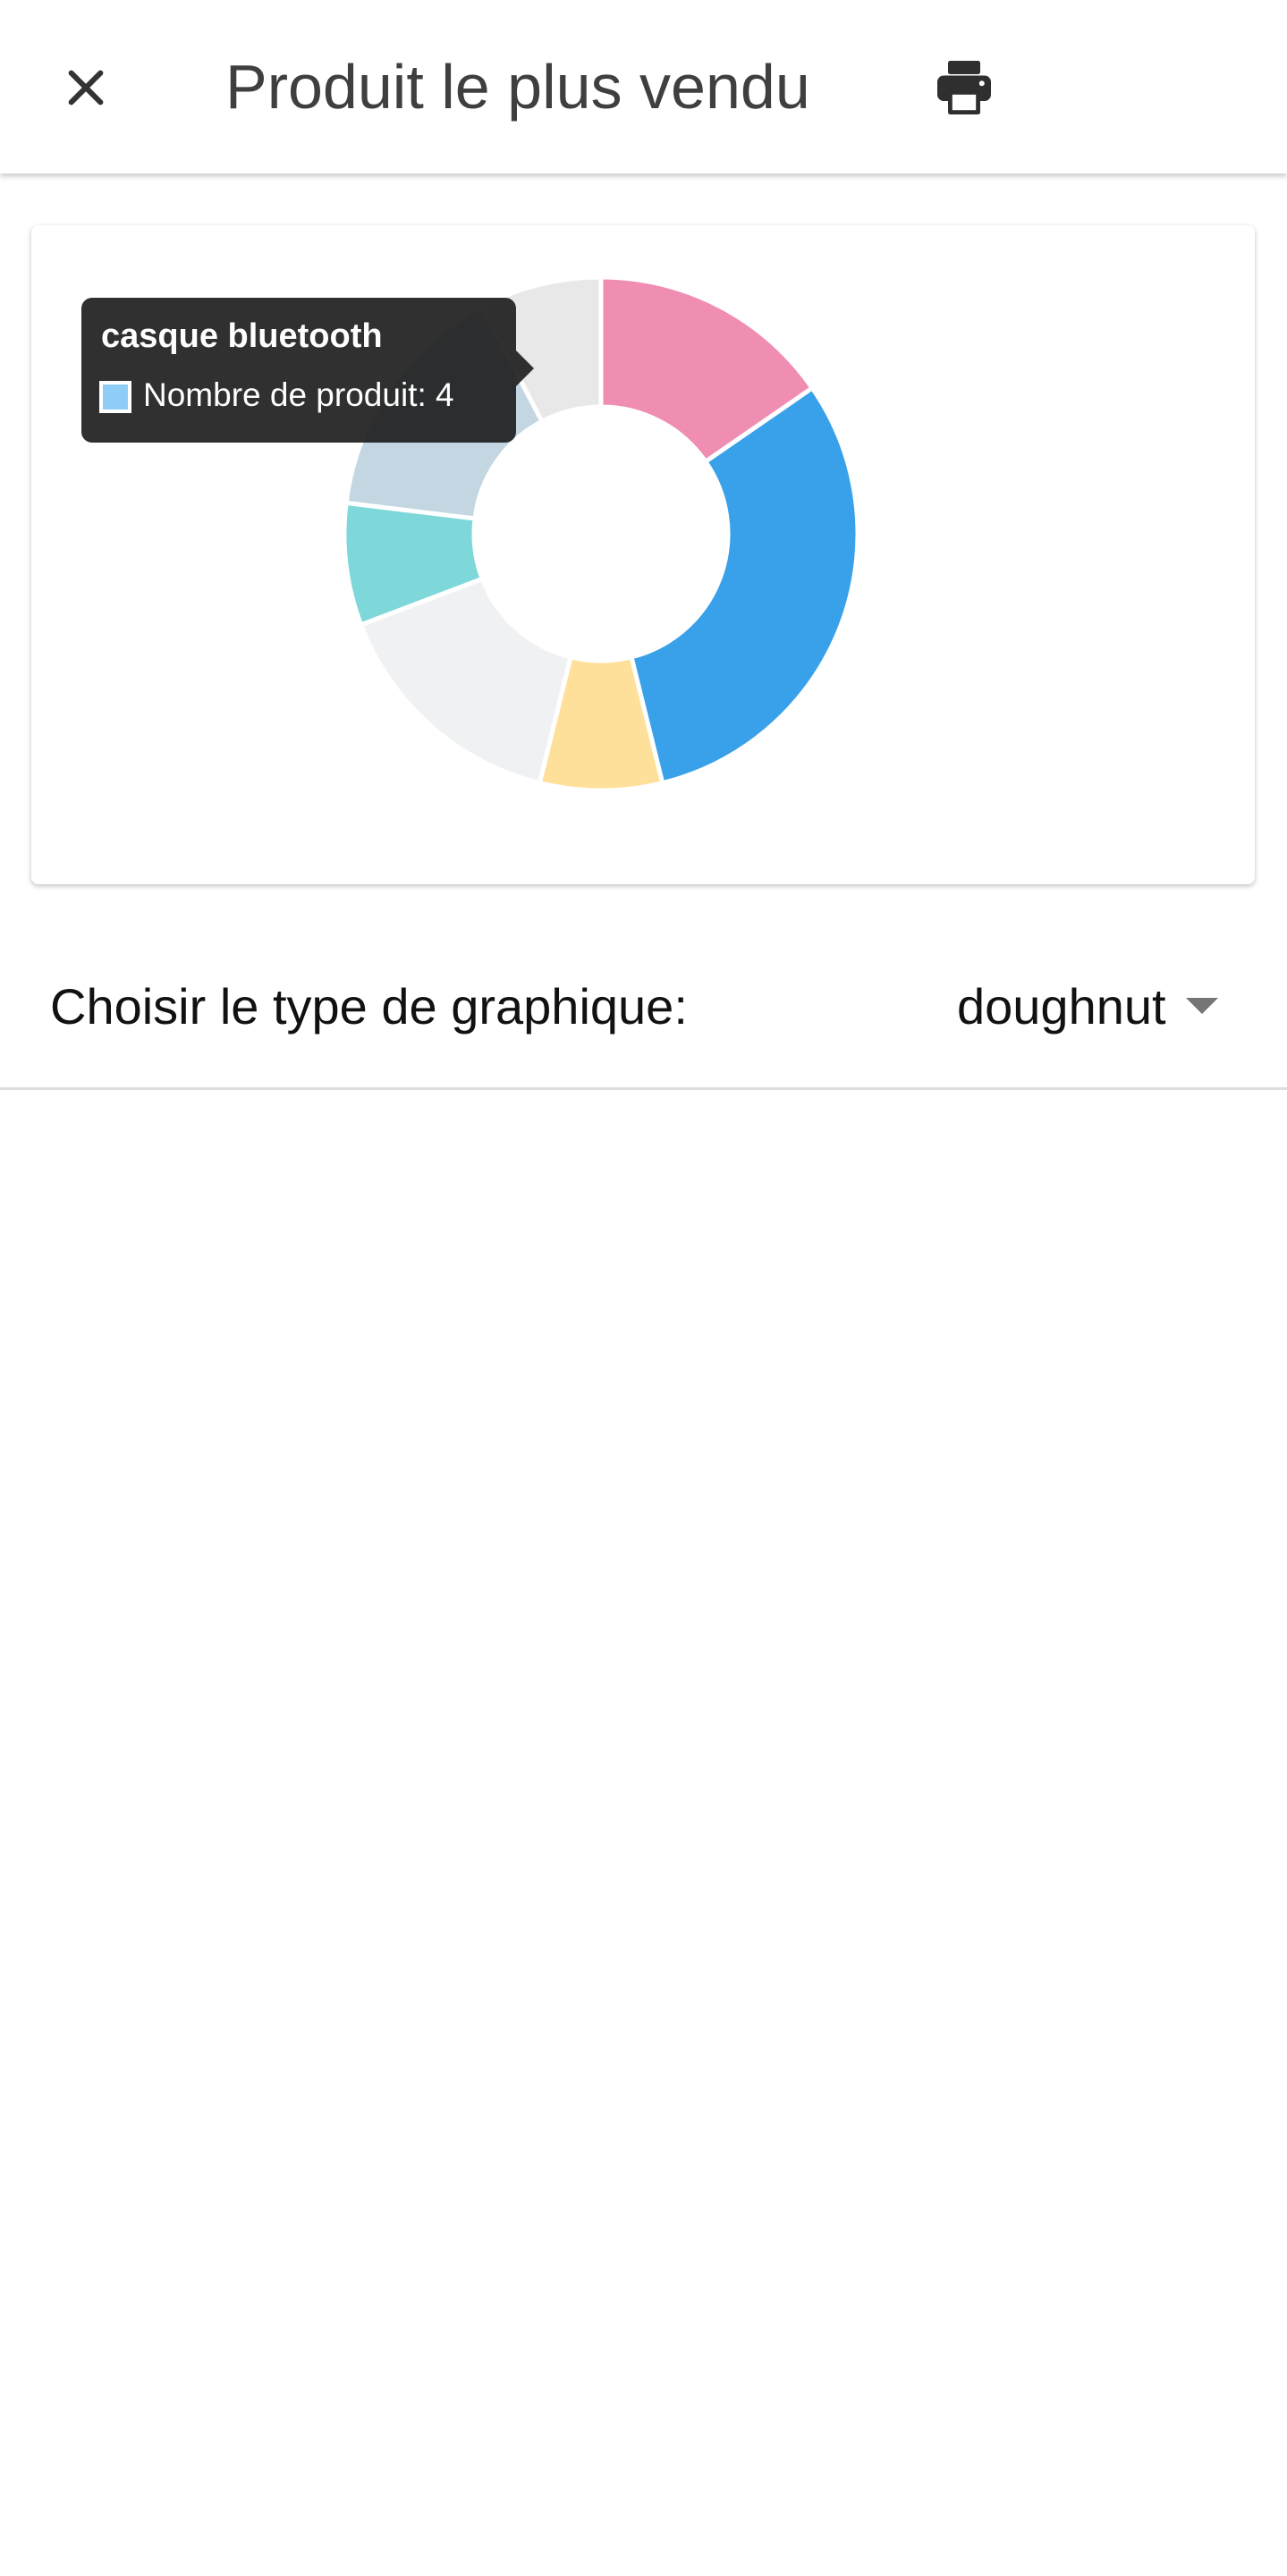 Image resolution: width=1287 pixels, height=2576 pixels. What do you see at coordinates (242, 336) in the screenshot?
I see `tooltip-title: casque bluetooth` at bounding box center [242, 336].